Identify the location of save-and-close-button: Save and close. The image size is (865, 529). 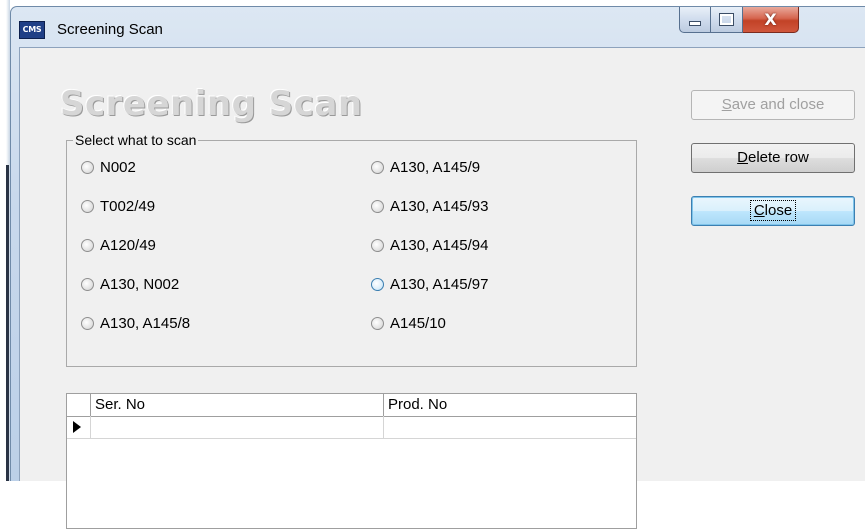
(773, 105).